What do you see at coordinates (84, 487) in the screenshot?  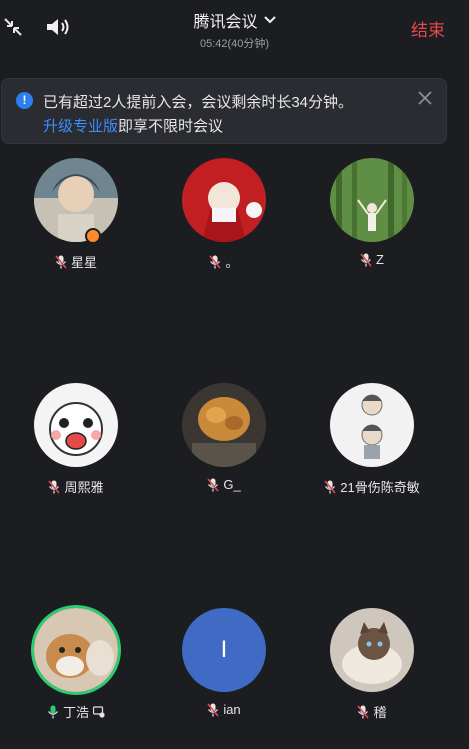 I see `participant-name: 周熙雅` at bounding box center [84, 487].